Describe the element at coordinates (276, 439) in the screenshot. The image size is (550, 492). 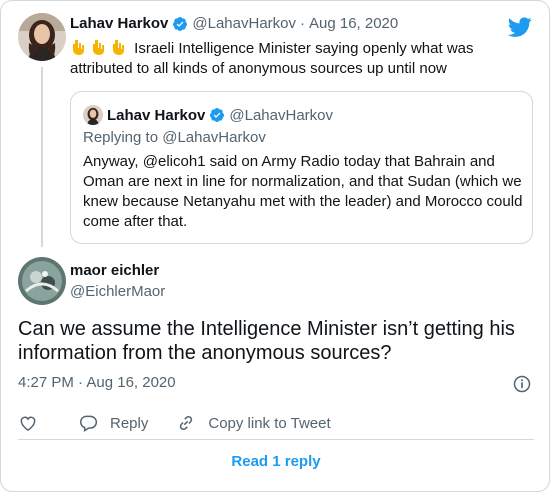
I see `actions-divider` at that location.